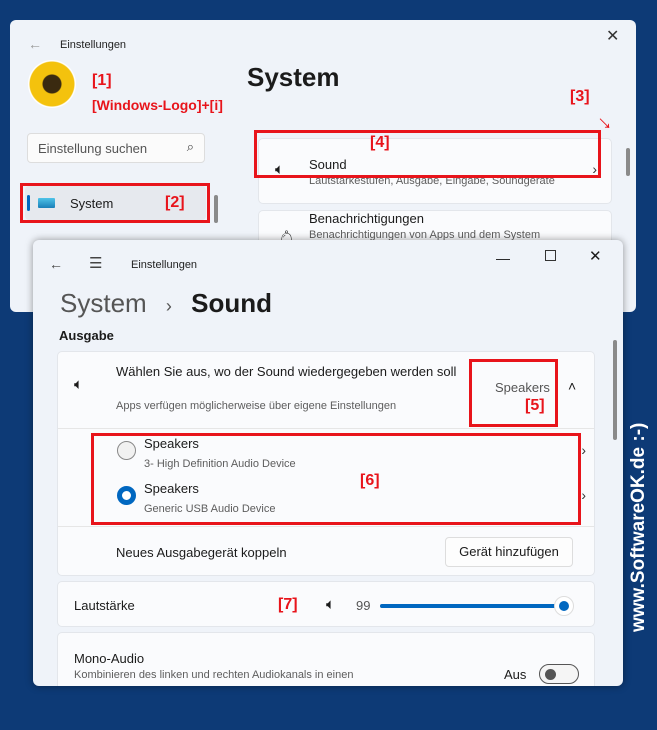 The image size is (657, 730). Describe the element at coordinates (559, 674) in the screenshot. I see `mono-audio-toggle` at that location.